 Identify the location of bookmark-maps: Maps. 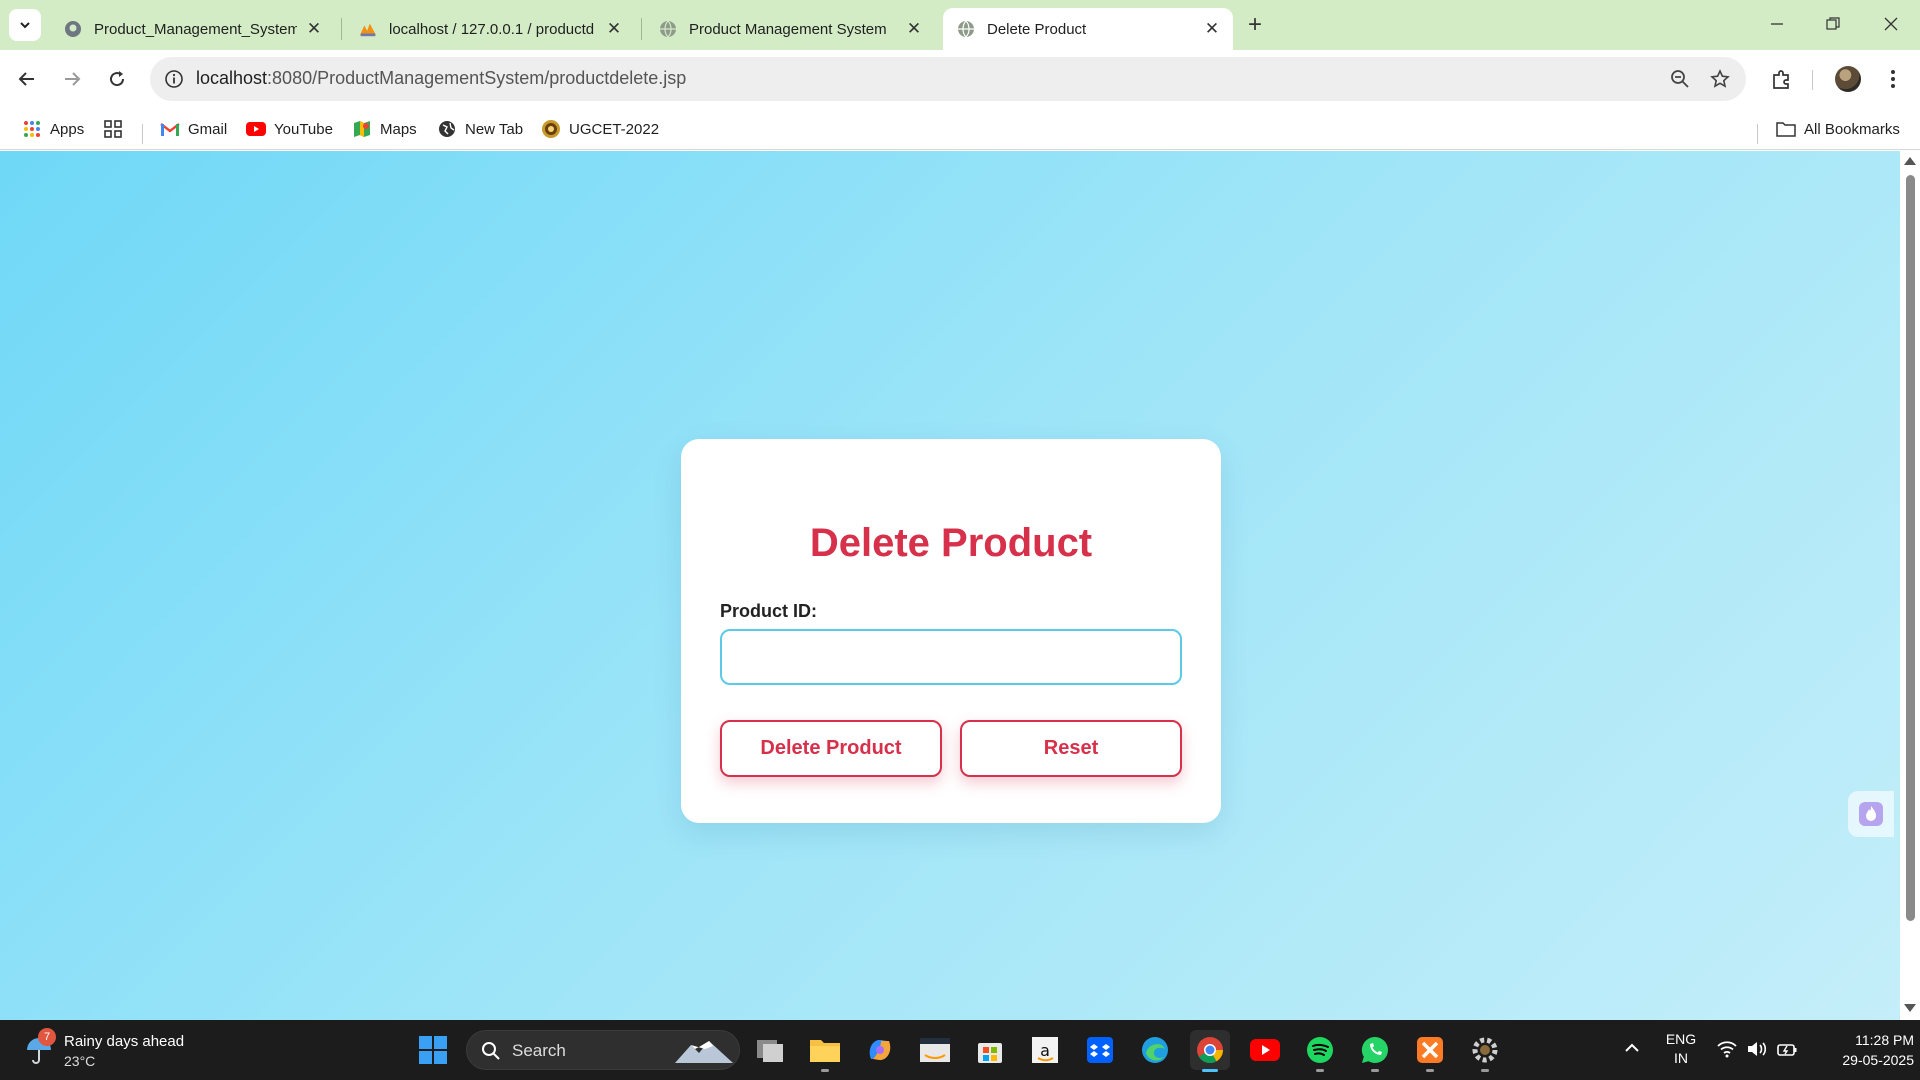
(384, 129).